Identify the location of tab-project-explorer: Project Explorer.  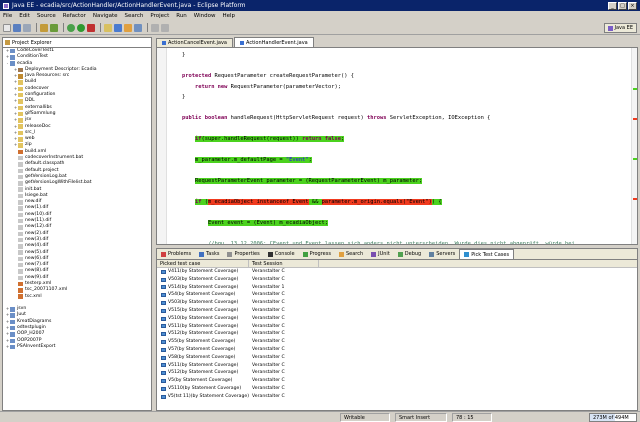
(77, 42).